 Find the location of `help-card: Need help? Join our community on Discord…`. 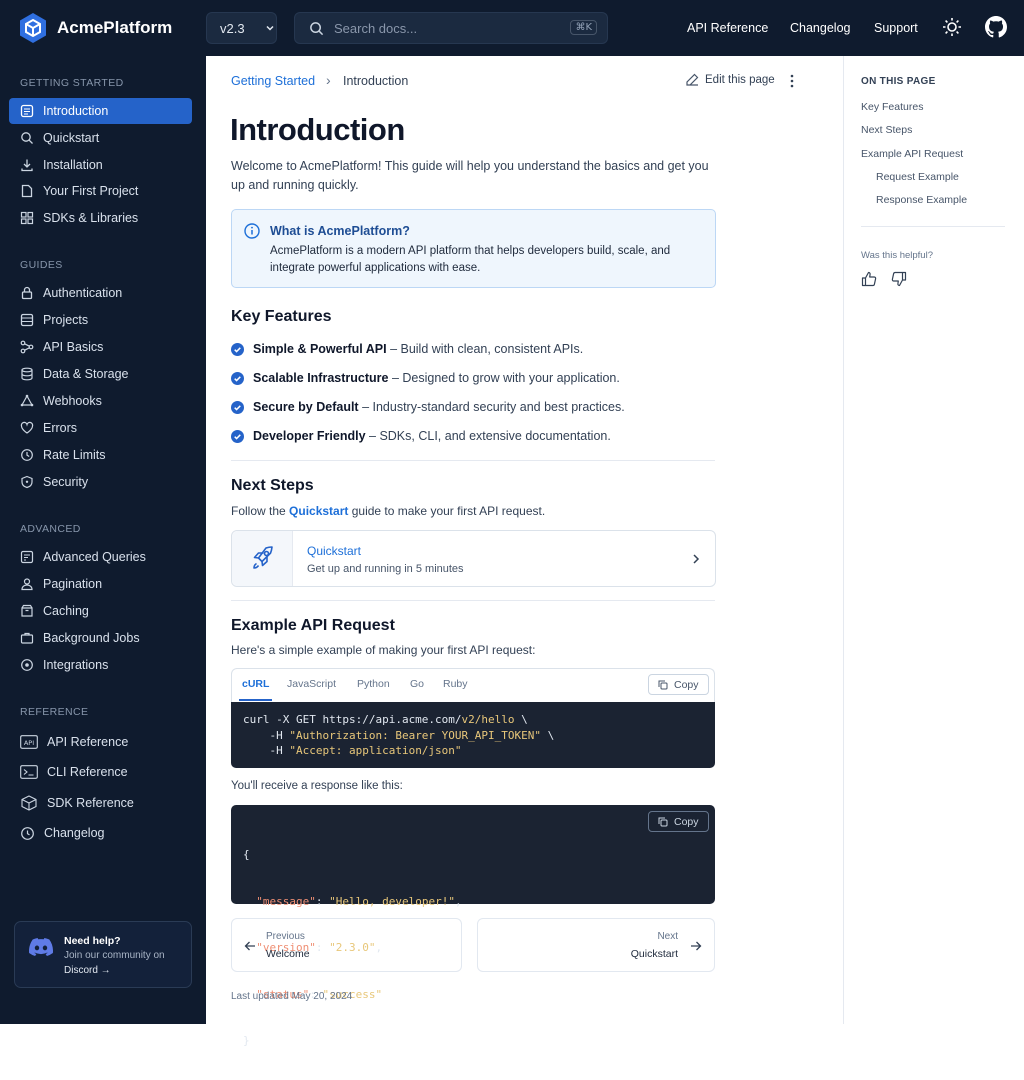

help-card: Need help? Join our community on Discord… is located at coordinates (103, 954).